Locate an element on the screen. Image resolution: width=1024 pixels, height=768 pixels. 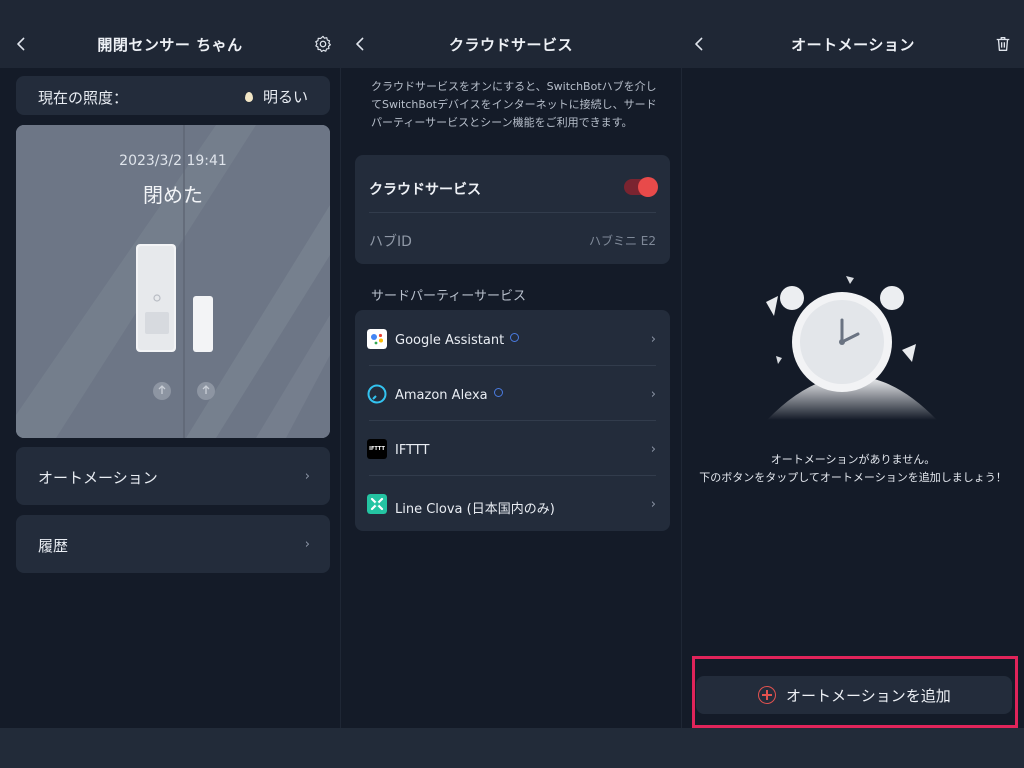
service-name: Google Assistant is located at coordinates (457, 340).